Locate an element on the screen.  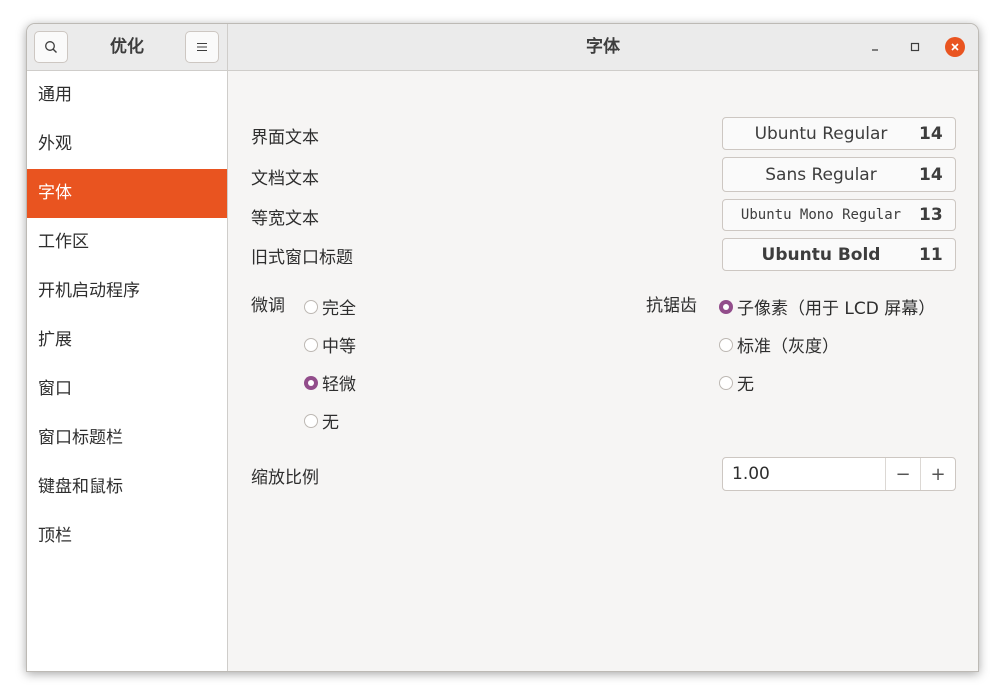
plus-icon: + is located at coordinates (938, 474).